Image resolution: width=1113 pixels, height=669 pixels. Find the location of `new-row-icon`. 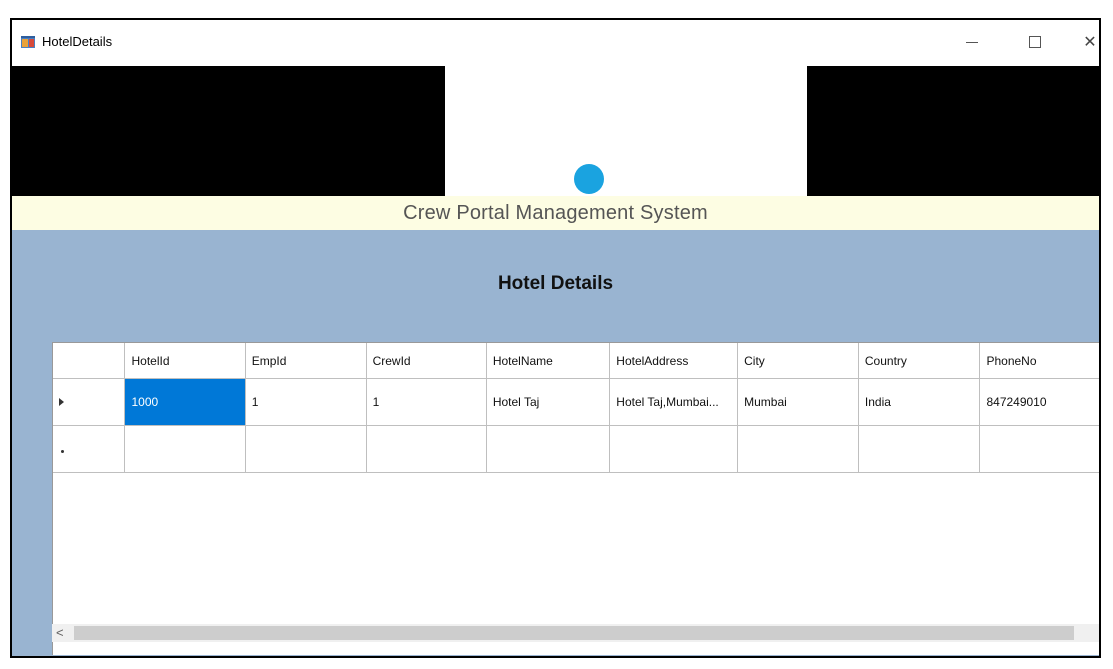

new-row-icon is located at coordinates (62, 451).